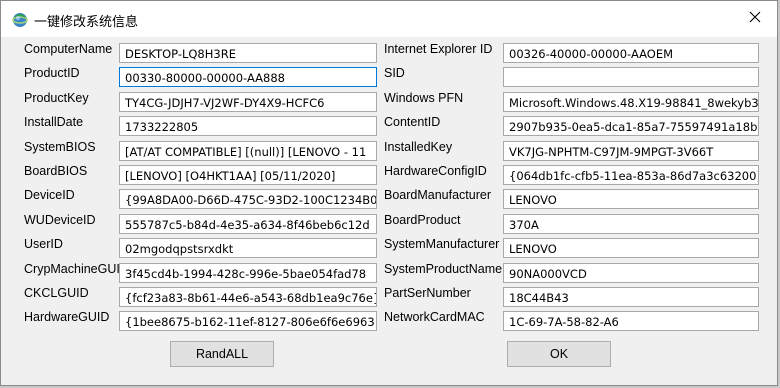  What do you see at coordinates (52, 73) in the screenshot?
I see `label-productid: ProductID` at bounding box center [52, 73].